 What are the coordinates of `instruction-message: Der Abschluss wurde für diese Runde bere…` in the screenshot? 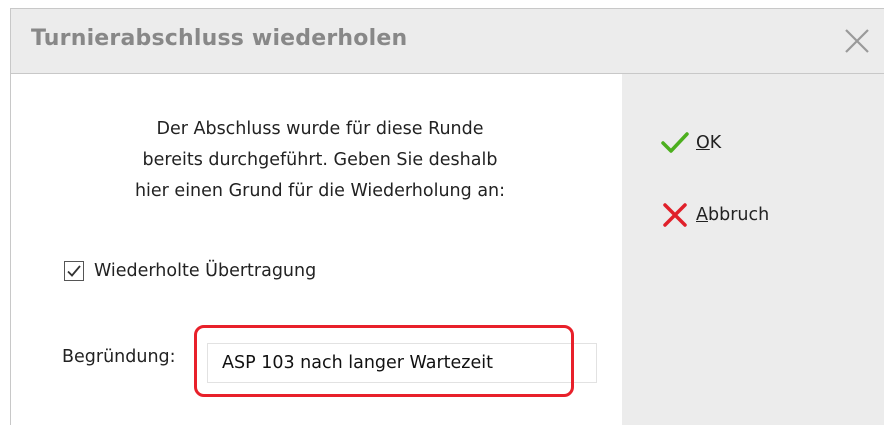 It's located at (320, 160).